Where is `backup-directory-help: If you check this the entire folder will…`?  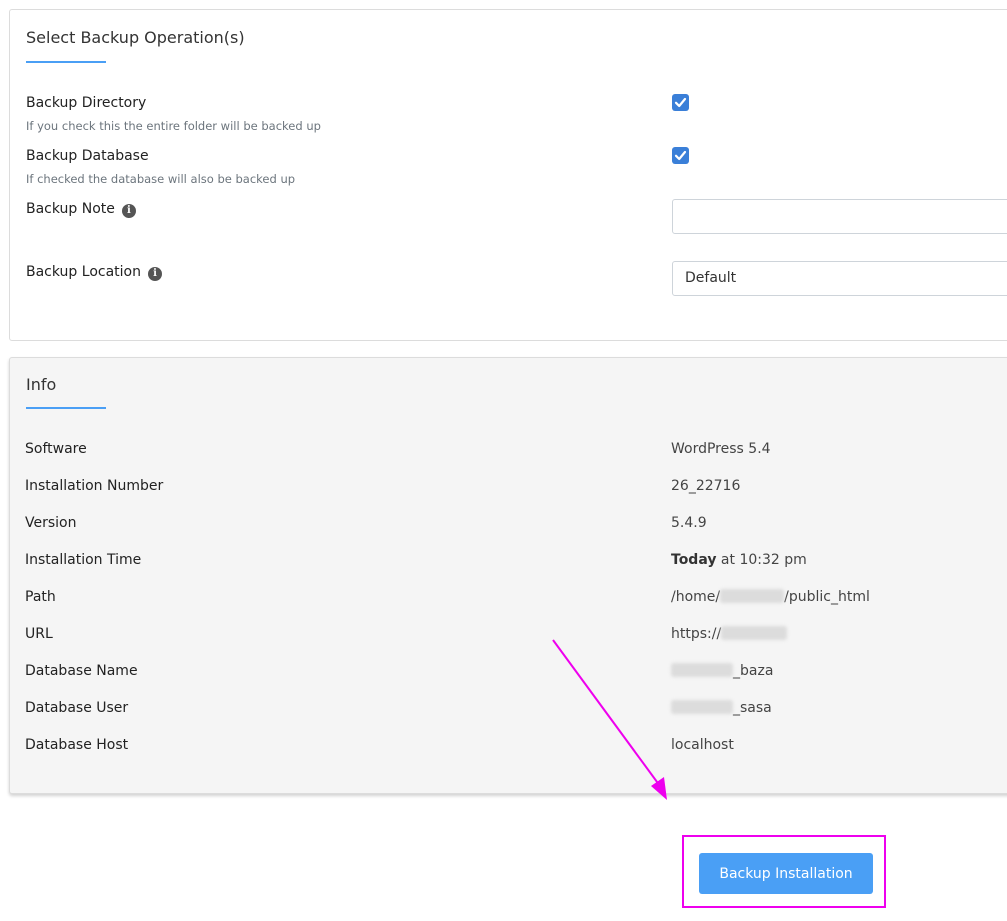
backup-directory-help: If you check this the entire folder will… is located at coordinates (173, 126).